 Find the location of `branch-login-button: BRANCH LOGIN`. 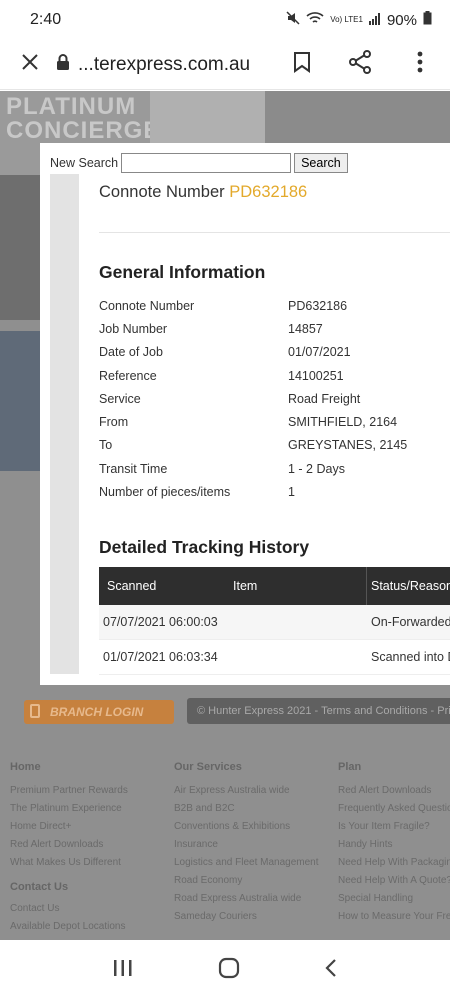

branch-login-button: BRANCH LOGIN is located at coordinates (99, 712).